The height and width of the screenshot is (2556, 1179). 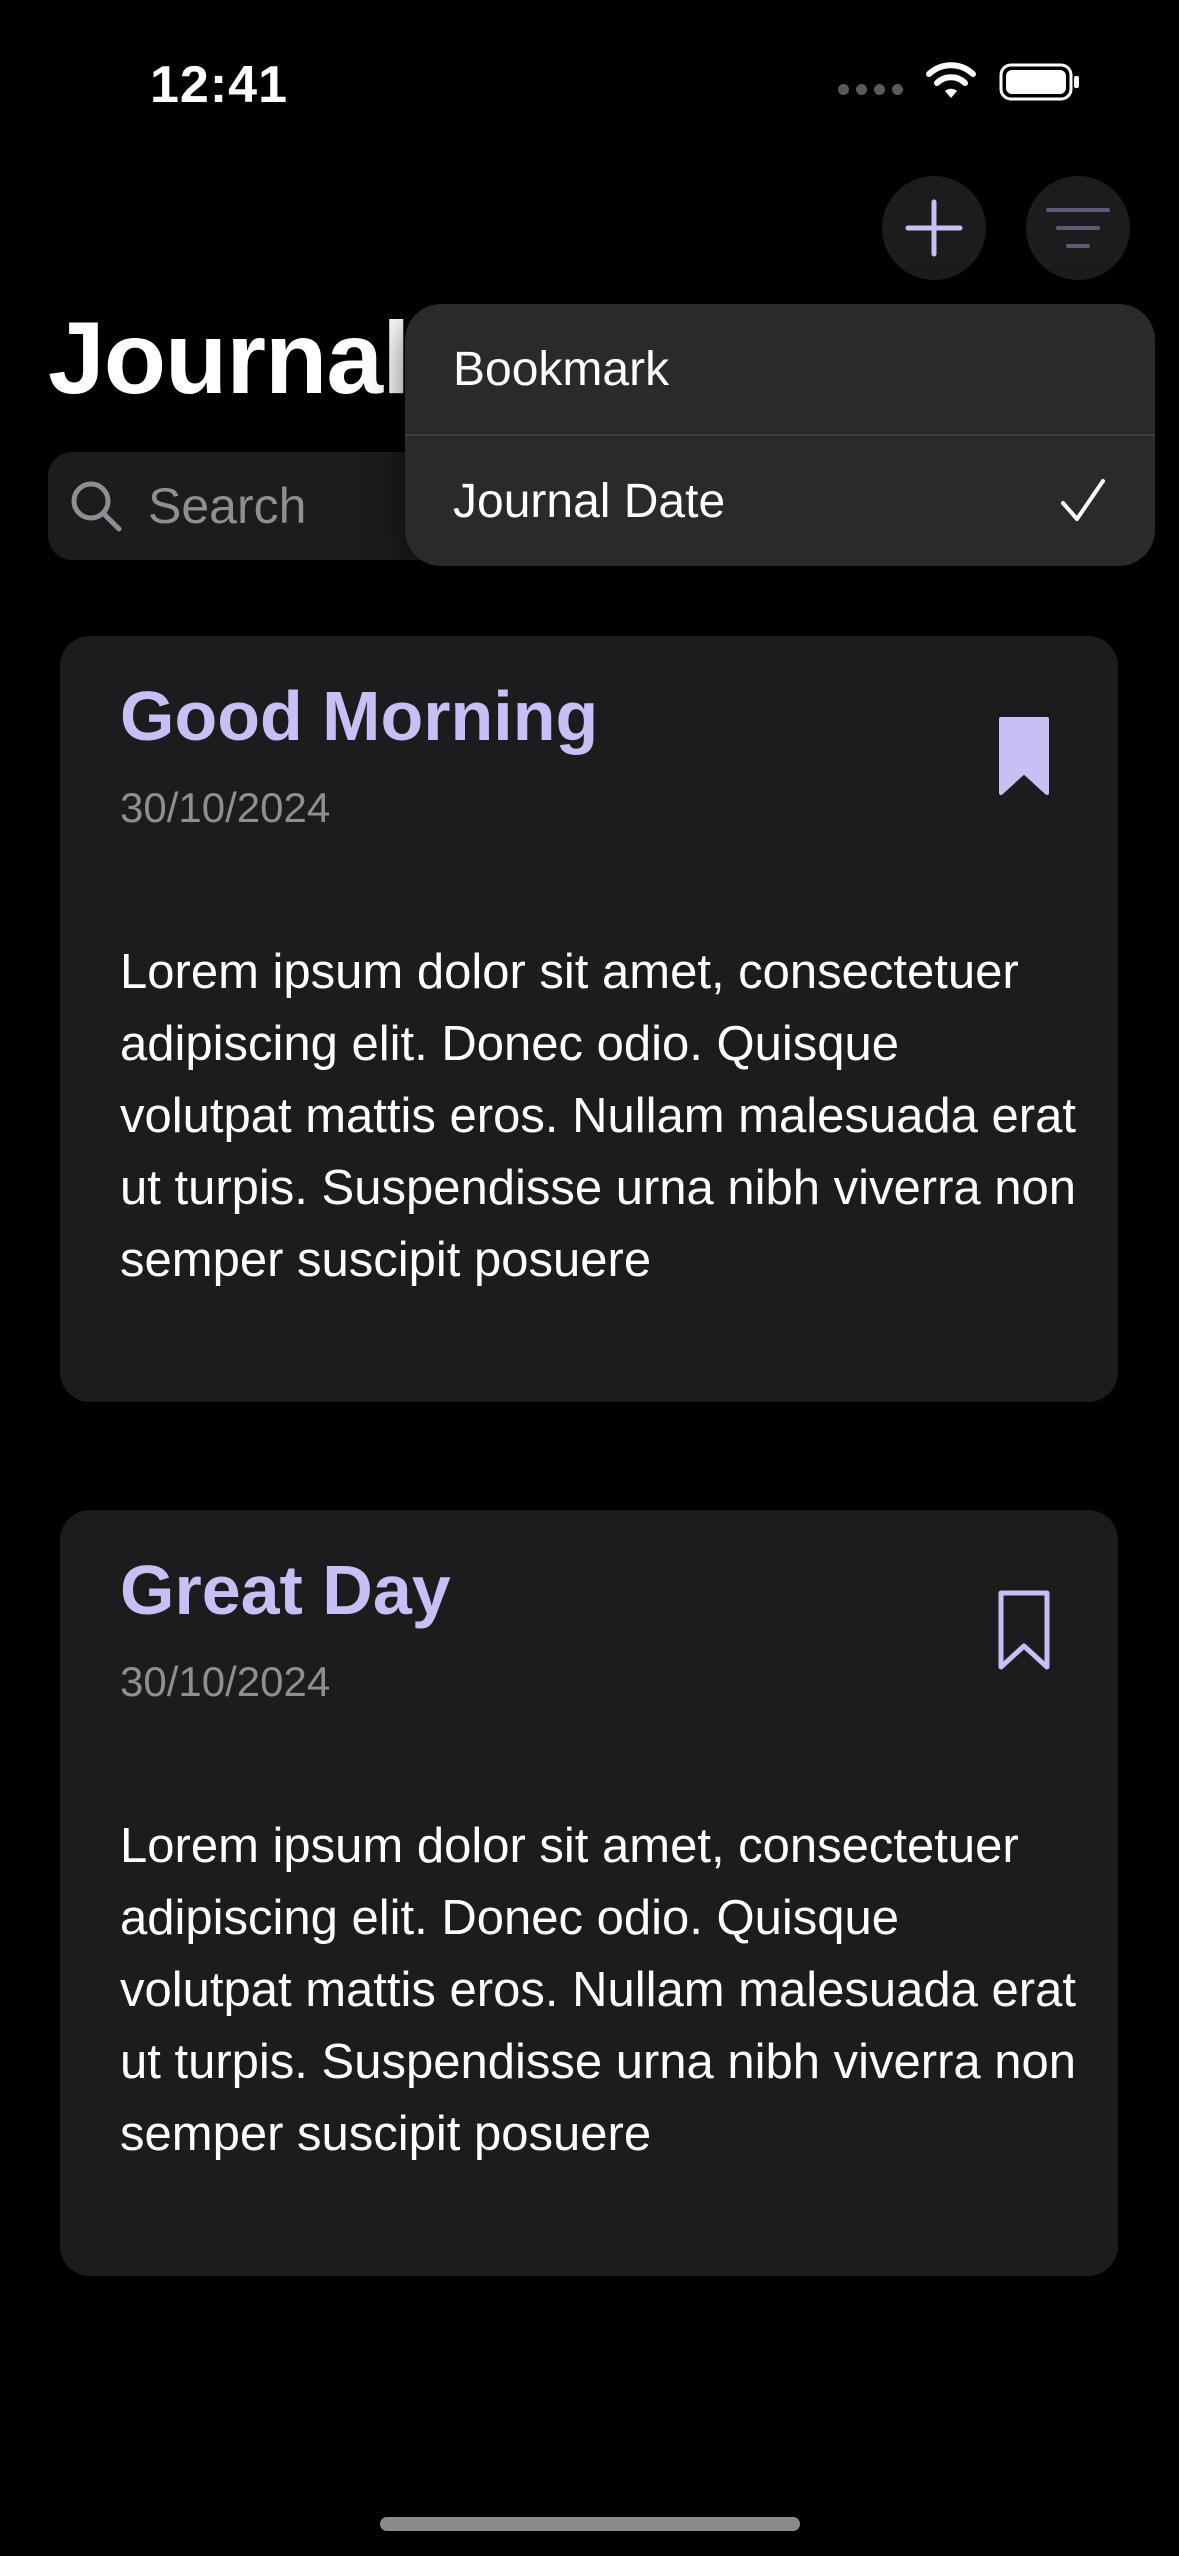 What do you see at coordinates (1039, 82) in the screenshot?
I see `battery-icon` at bounding box center [1039, 82].